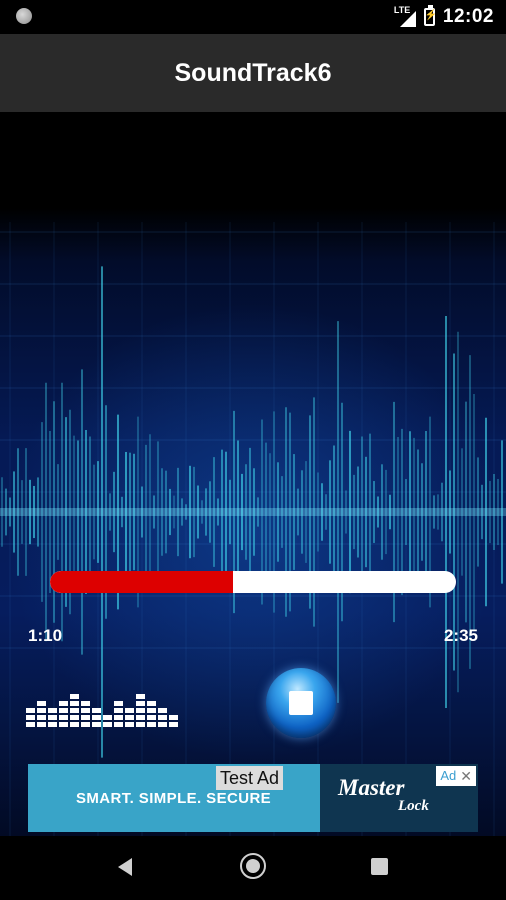 The image size is (506, 900). I want to click on status-time: 12:02, so click(468, 16).